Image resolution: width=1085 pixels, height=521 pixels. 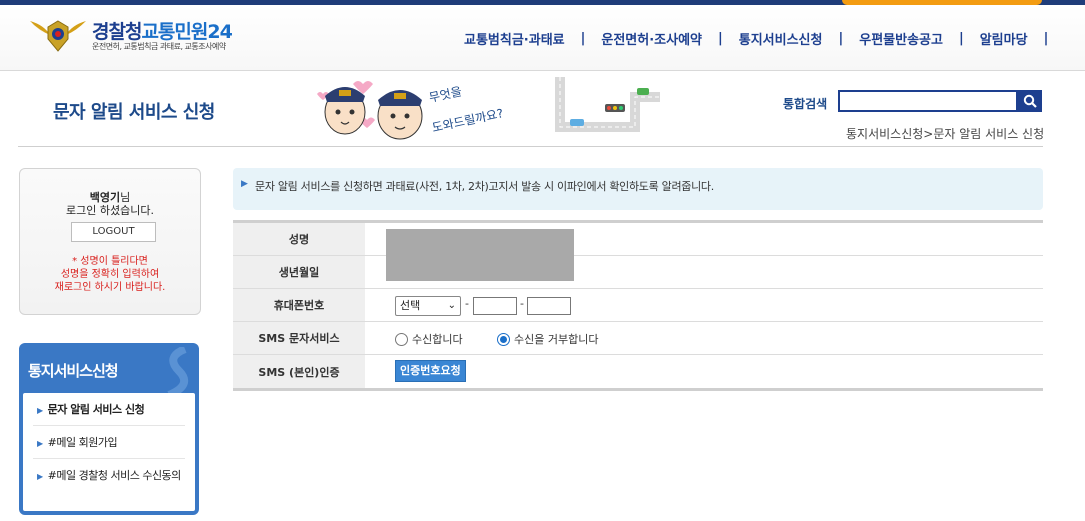 I want to click on birth-label: 생년월일, so click(x=299, y=272).